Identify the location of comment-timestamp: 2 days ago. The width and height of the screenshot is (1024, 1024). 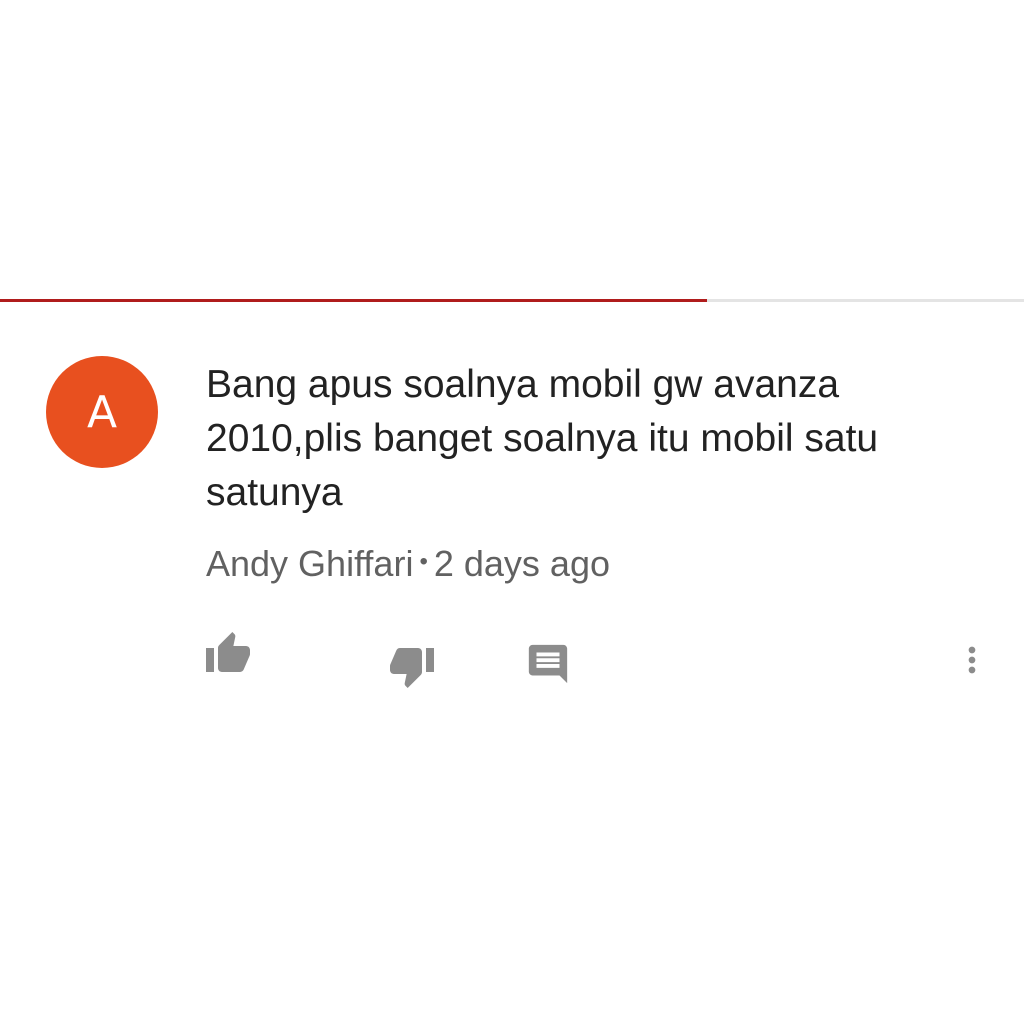
(521, 563).